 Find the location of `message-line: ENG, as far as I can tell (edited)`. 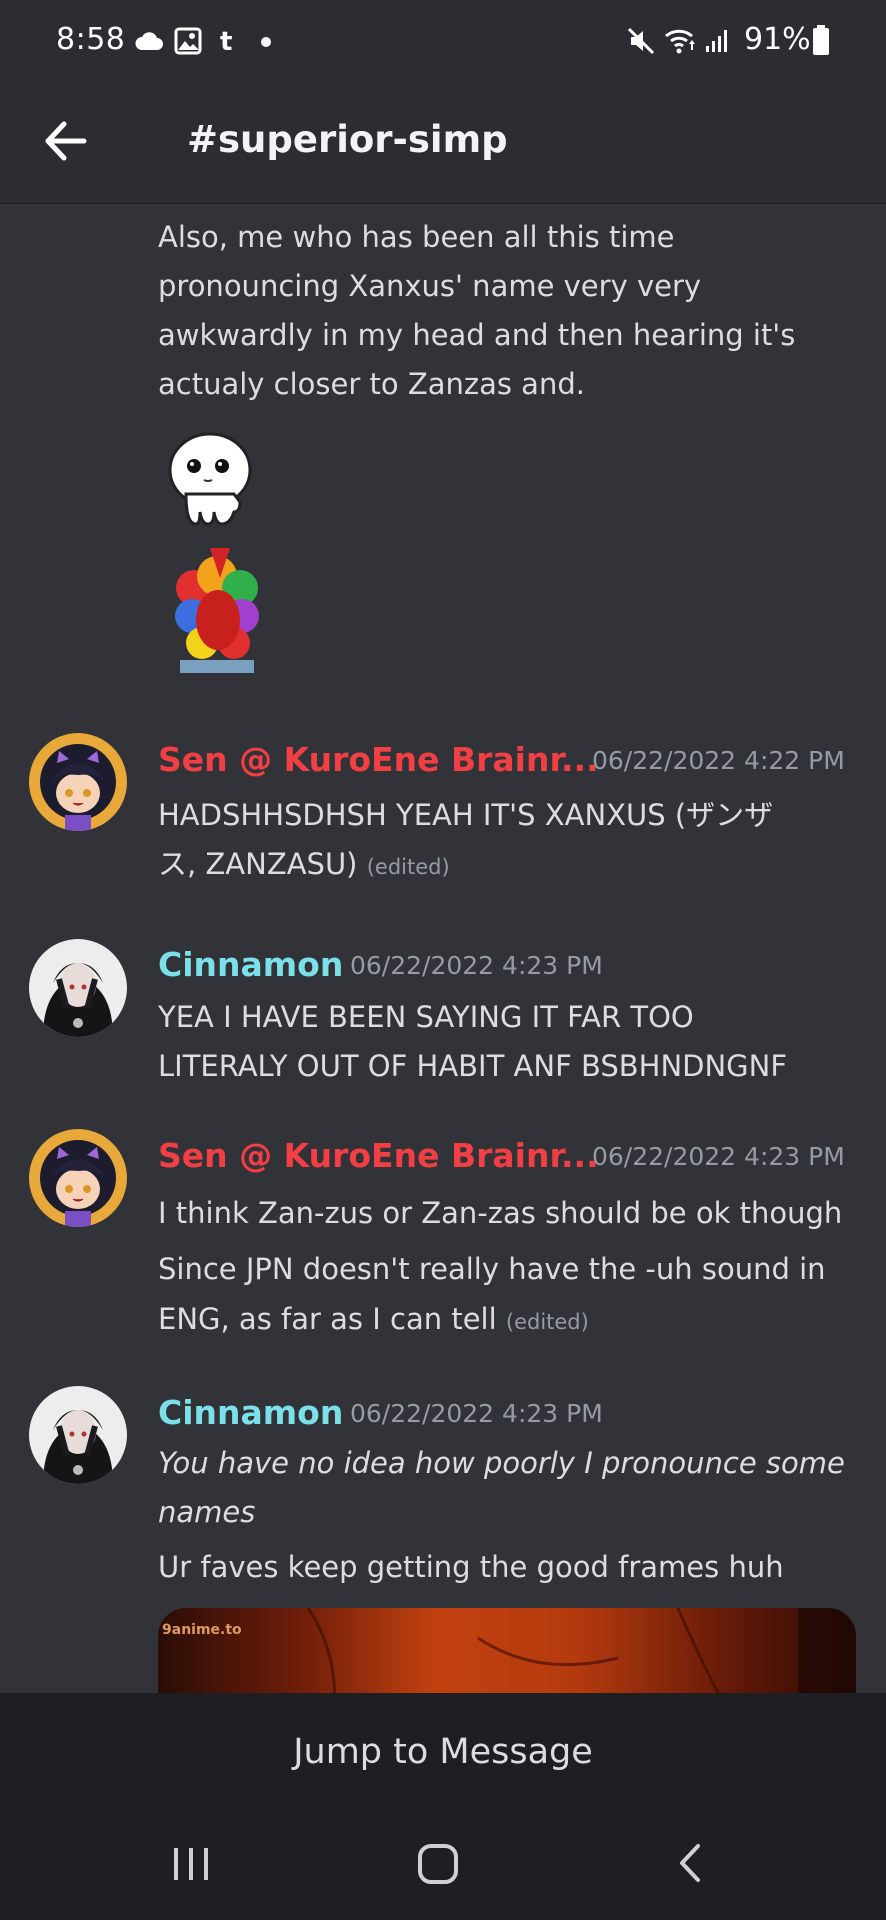

message-line: ENG, as far as I can tell (edited) is located at coordinates (508, 1320).